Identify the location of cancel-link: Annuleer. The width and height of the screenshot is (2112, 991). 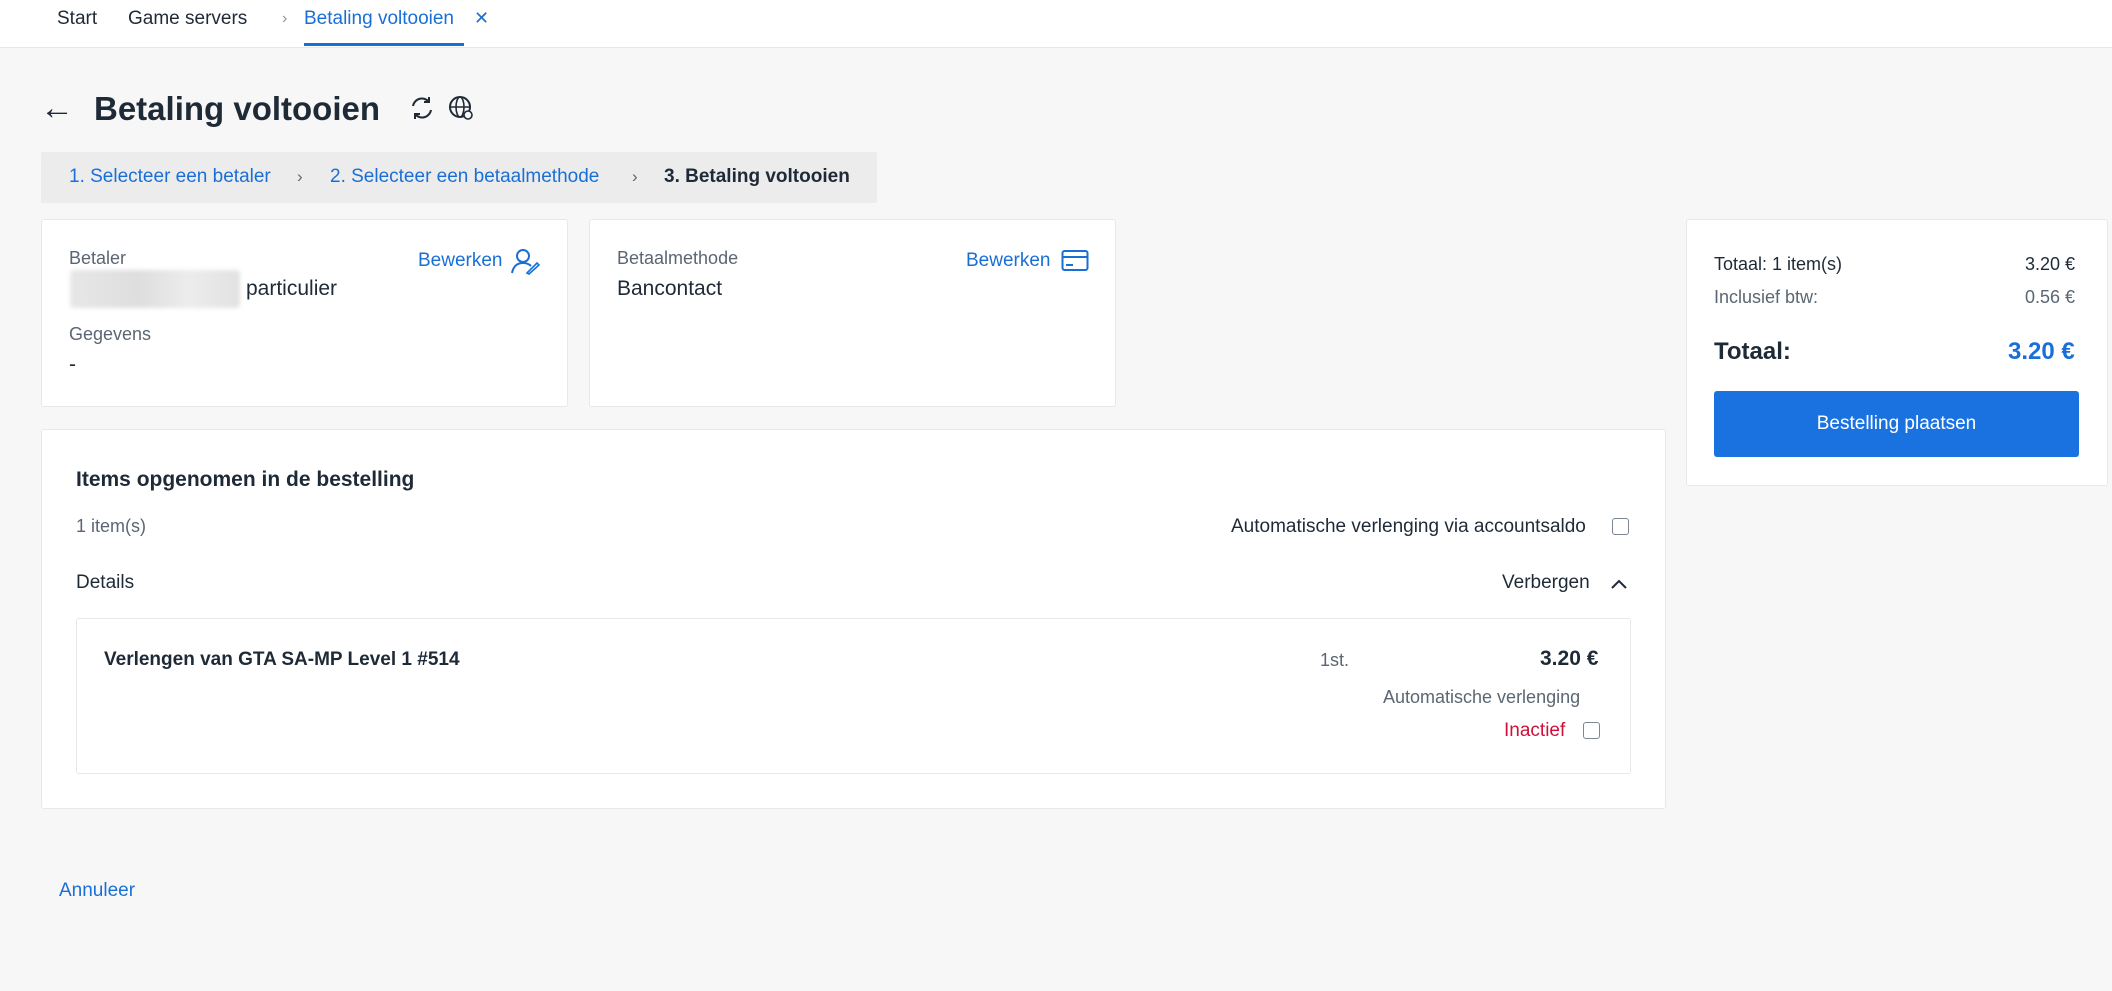
(97, 891).